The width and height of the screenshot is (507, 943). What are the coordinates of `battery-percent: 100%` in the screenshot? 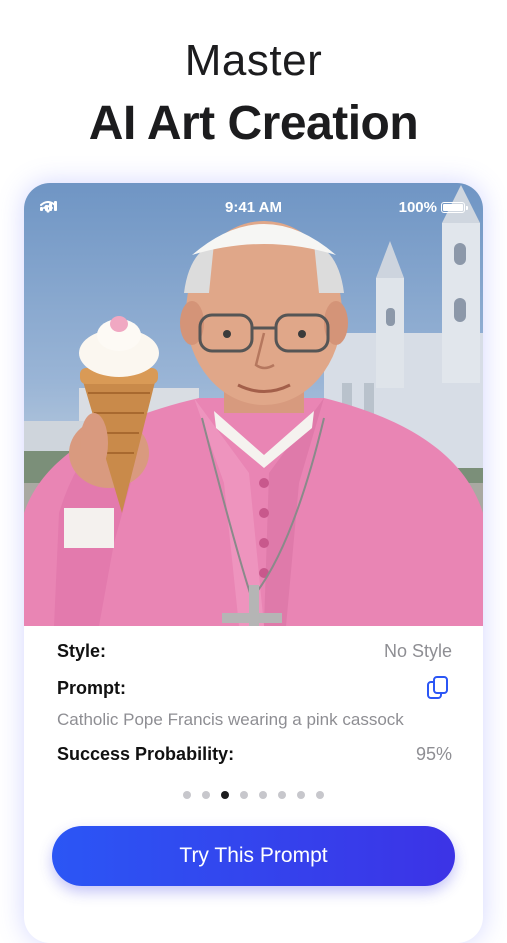 It's located at (417, 207).